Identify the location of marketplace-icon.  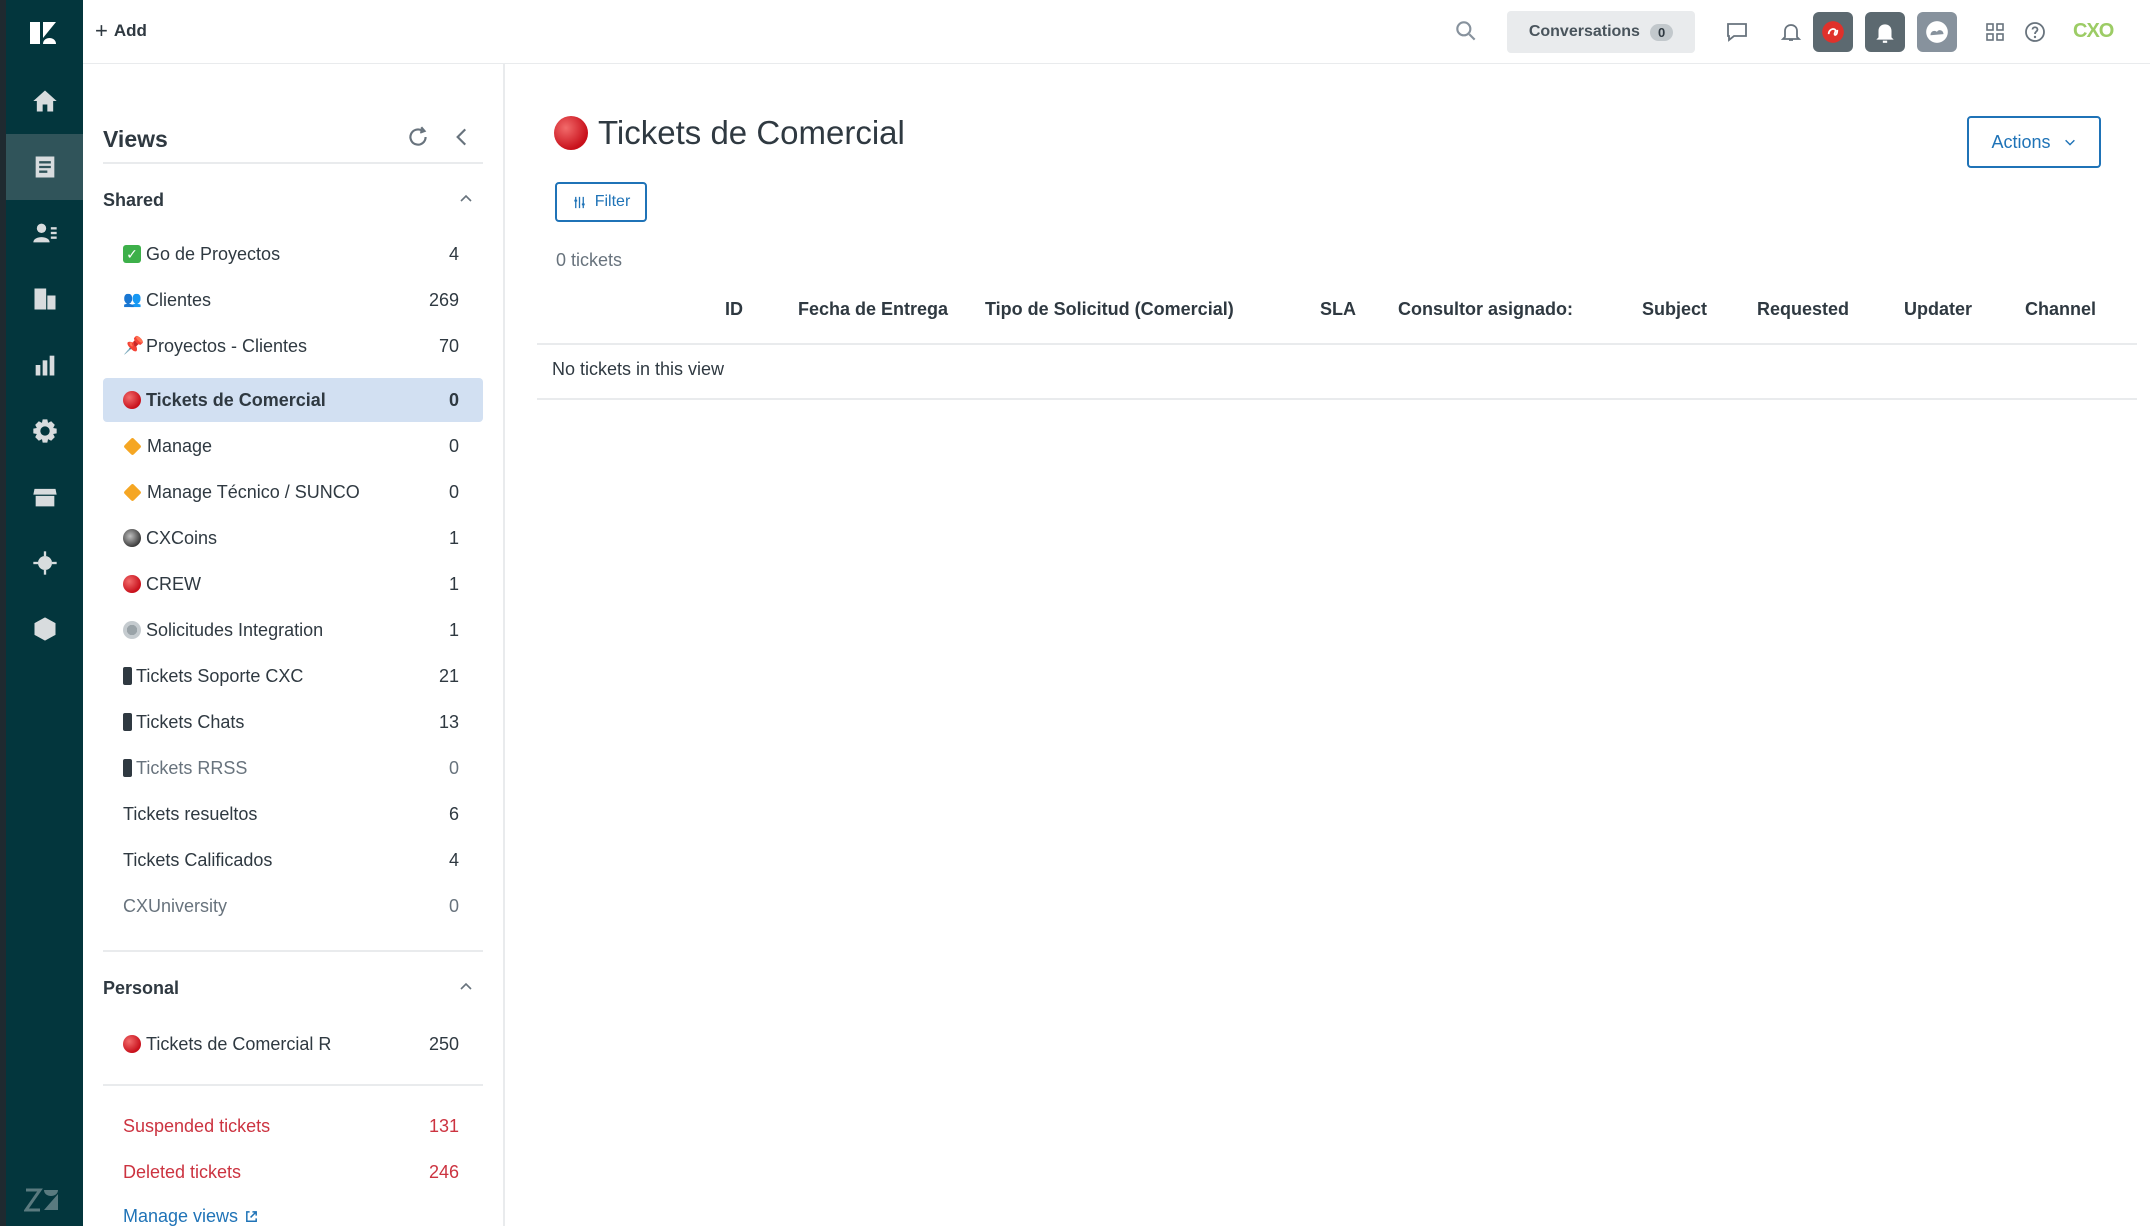
(44, 497).